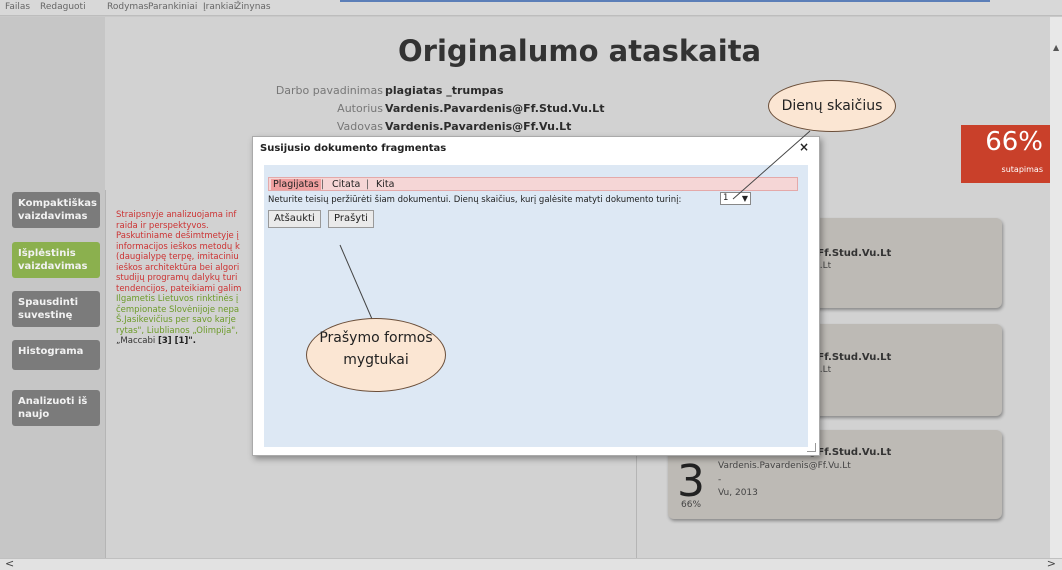 The width and height of the screenshot is (1062, 570). What do you see at coordinates (63, 7) in the screenshot?
I see `menu-edit: Redaguoti` at bounding box center [63, 7].